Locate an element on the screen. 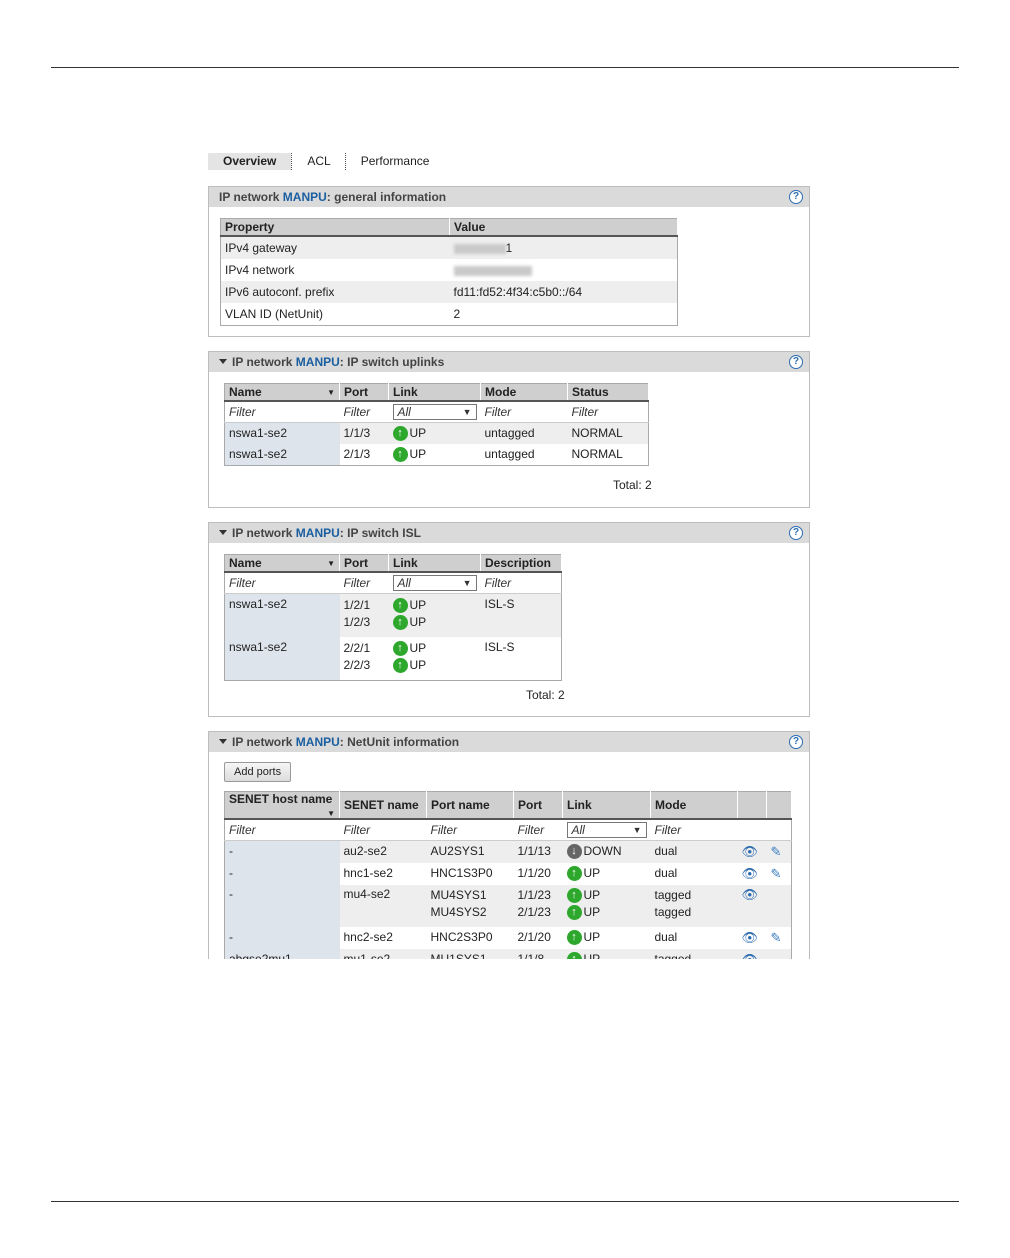 The image size is (1010, 1258). description-filter: Filter is located at coordinates (521, 583).